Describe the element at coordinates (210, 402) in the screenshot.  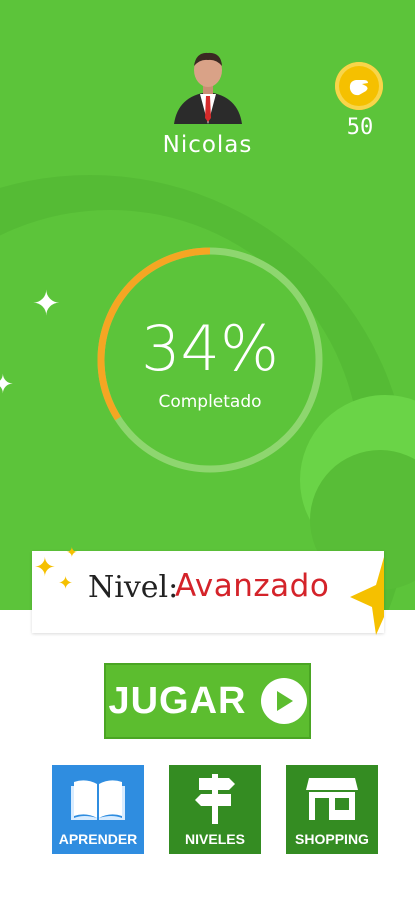
I see `progress-label: Completado` at that location.